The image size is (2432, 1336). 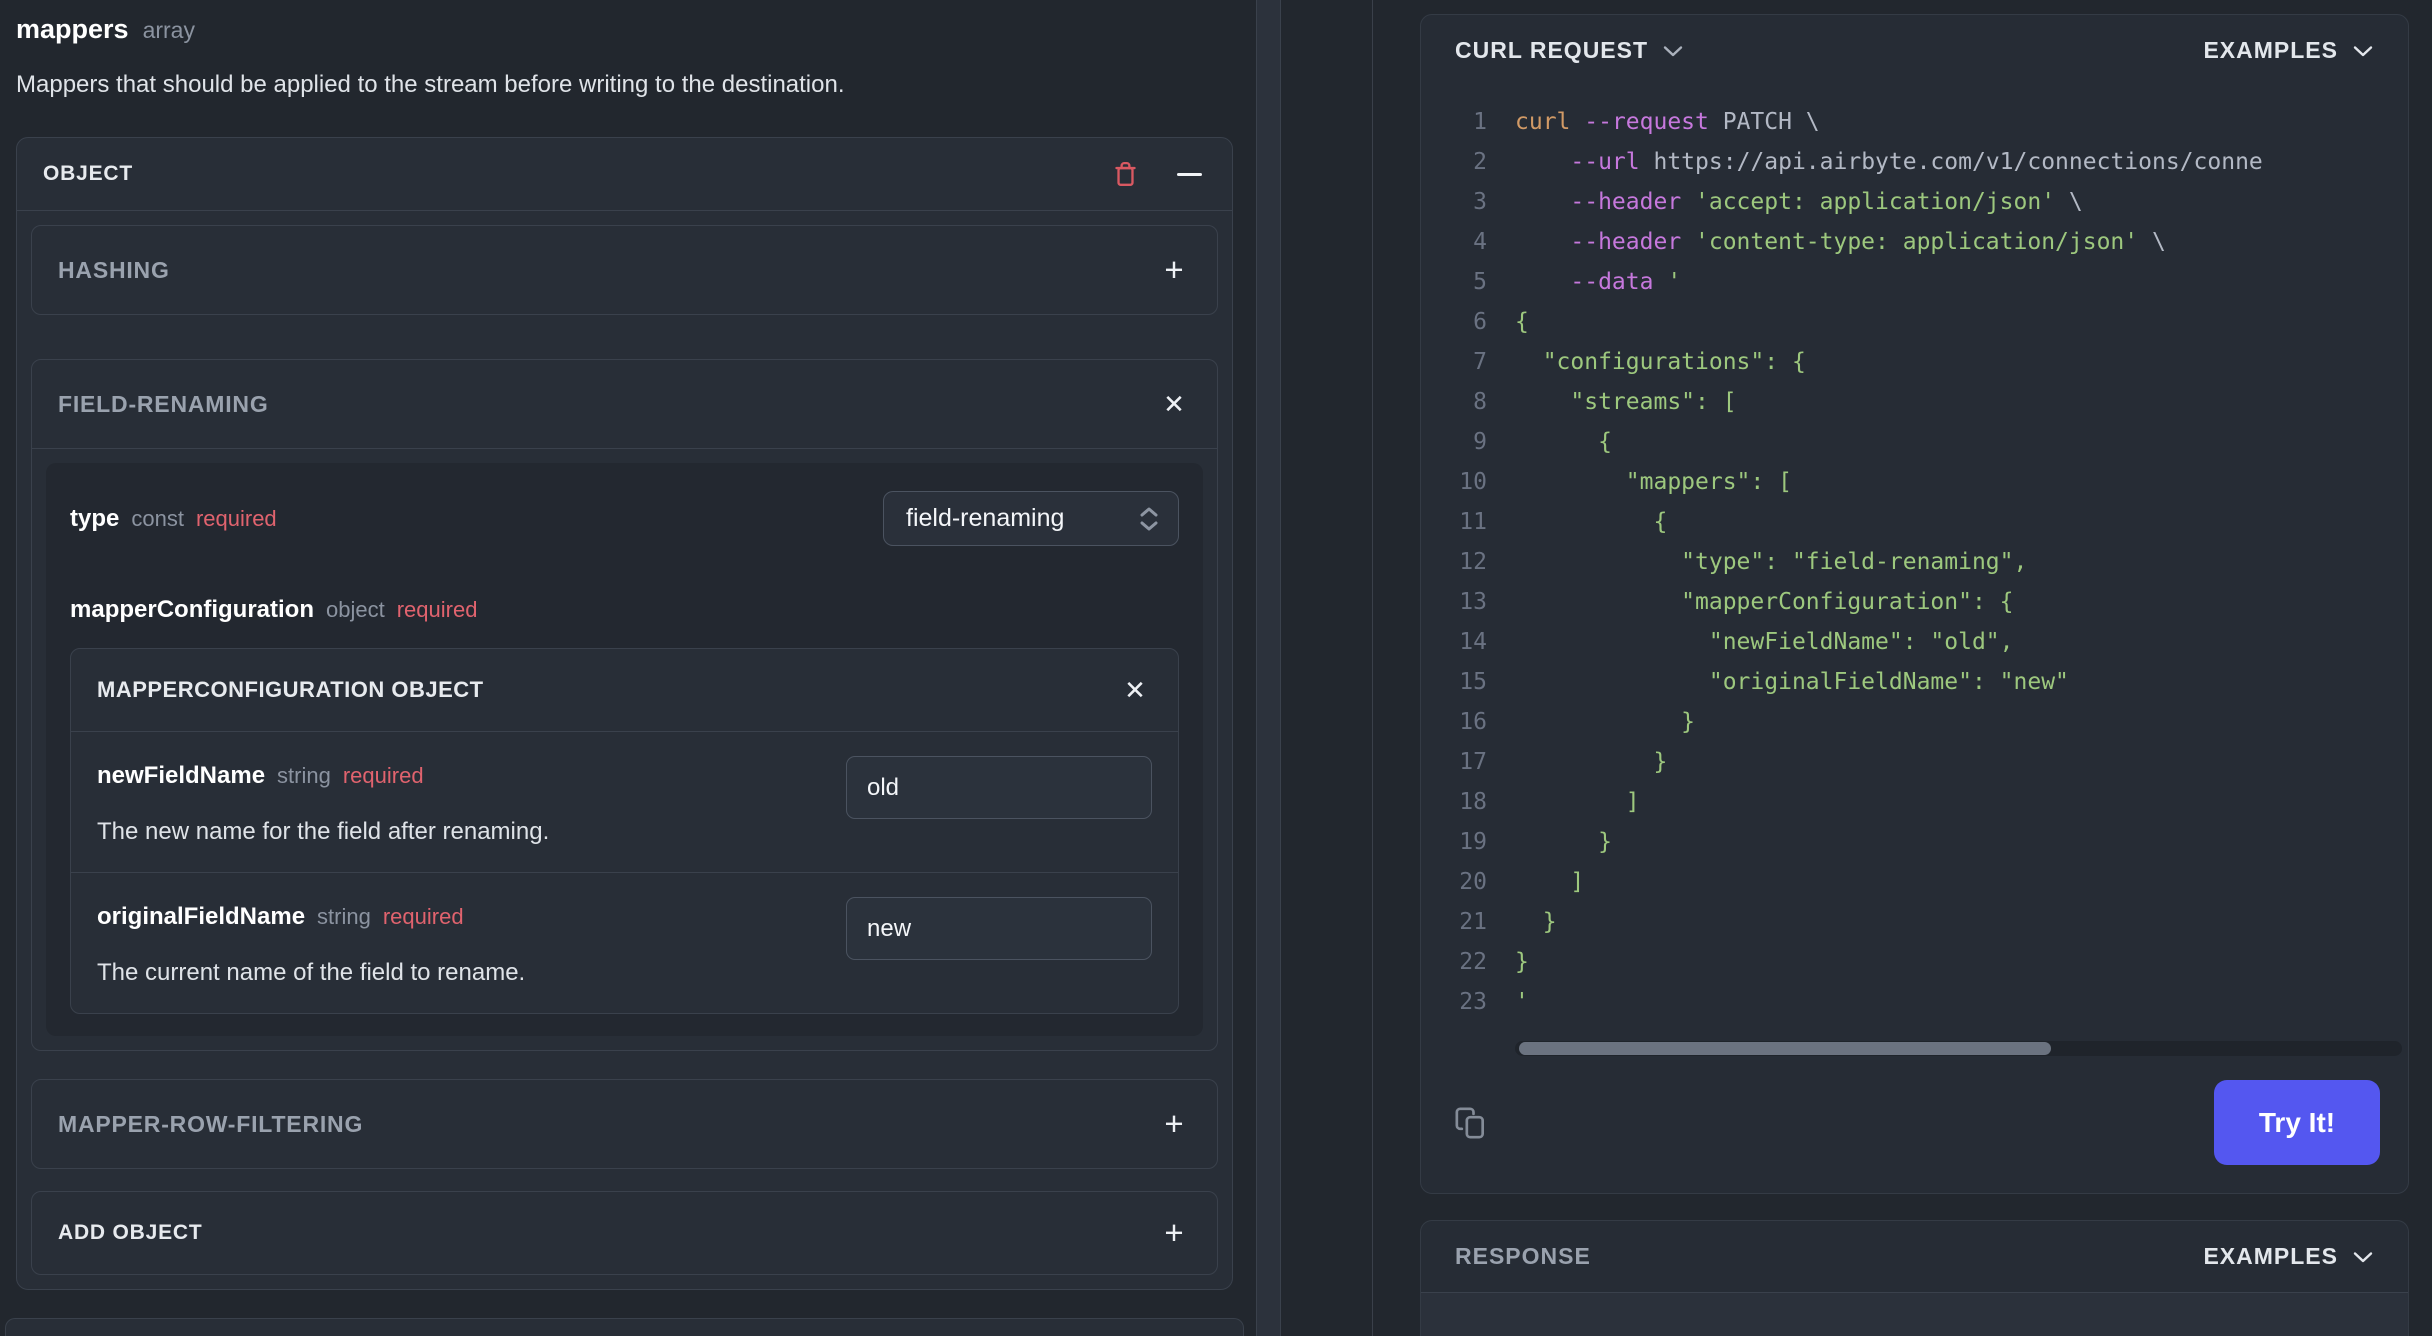 What do you see at coordinates (1736, 602) in the screenshot?
I see `code-line: 13 "mapperConfiguration": {` at bounding box center [1736, 602].